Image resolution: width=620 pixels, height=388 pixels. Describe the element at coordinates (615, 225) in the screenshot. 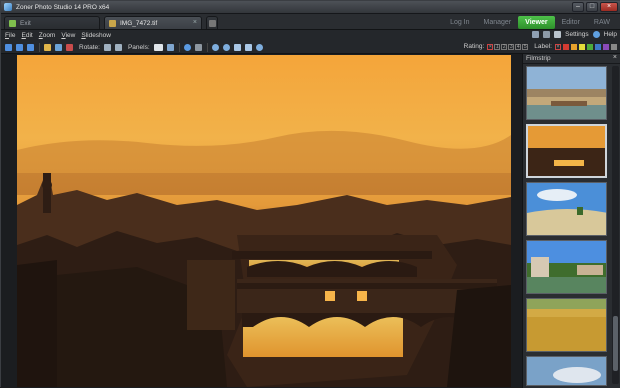

I see `filmstrip-scrollbar` at that location.